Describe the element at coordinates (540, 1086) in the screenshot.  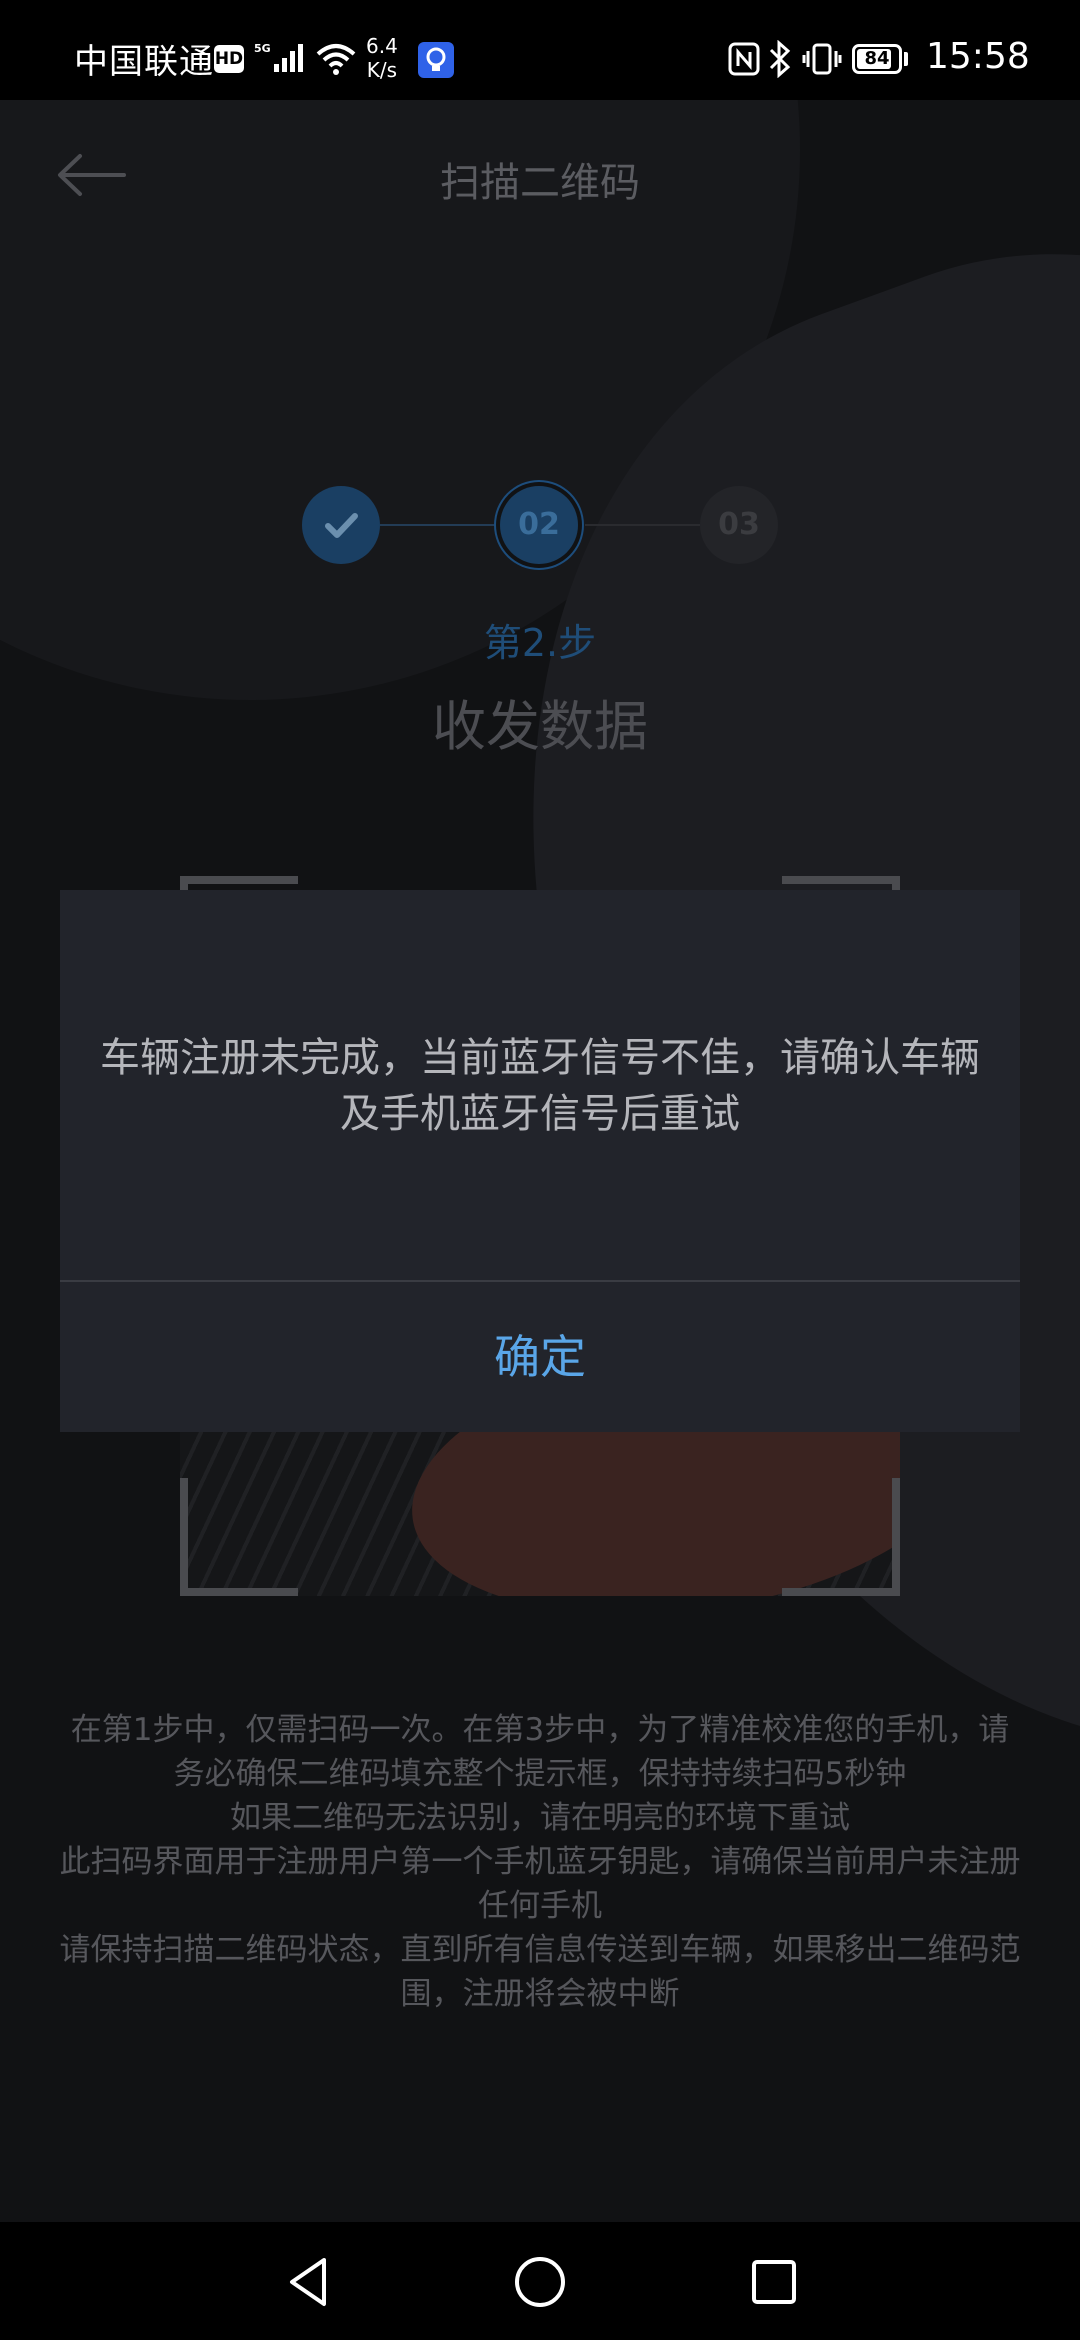
I see `dialog-message: 车辆注册未完成，当前蓝牙信号不佳，请确认车辆及手机蓝牙信号后重试` at that location.